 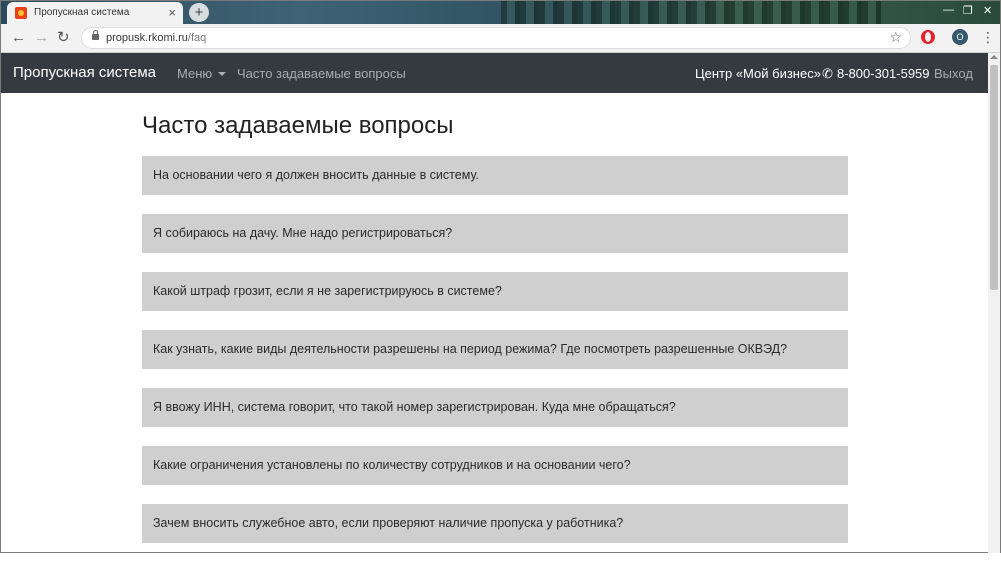 I want to click on page-title: Часто задаваемые вопросы, so click(x=298, y=125).